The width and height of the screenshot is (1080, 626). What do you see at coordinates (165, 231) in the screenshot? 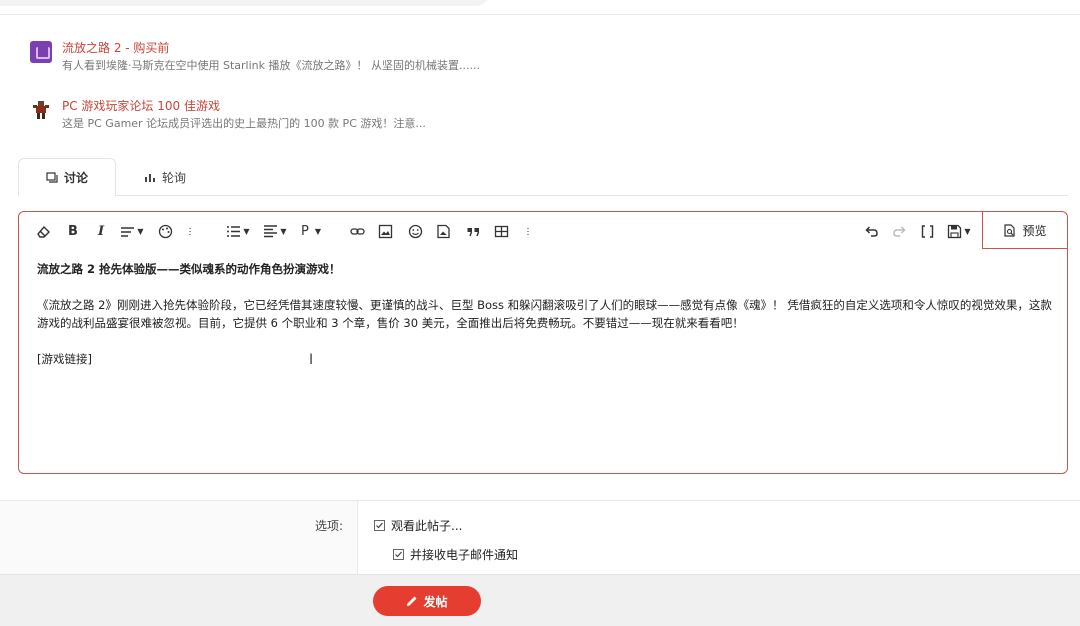
I see `palette-icon` at bounding box center [165, 231].